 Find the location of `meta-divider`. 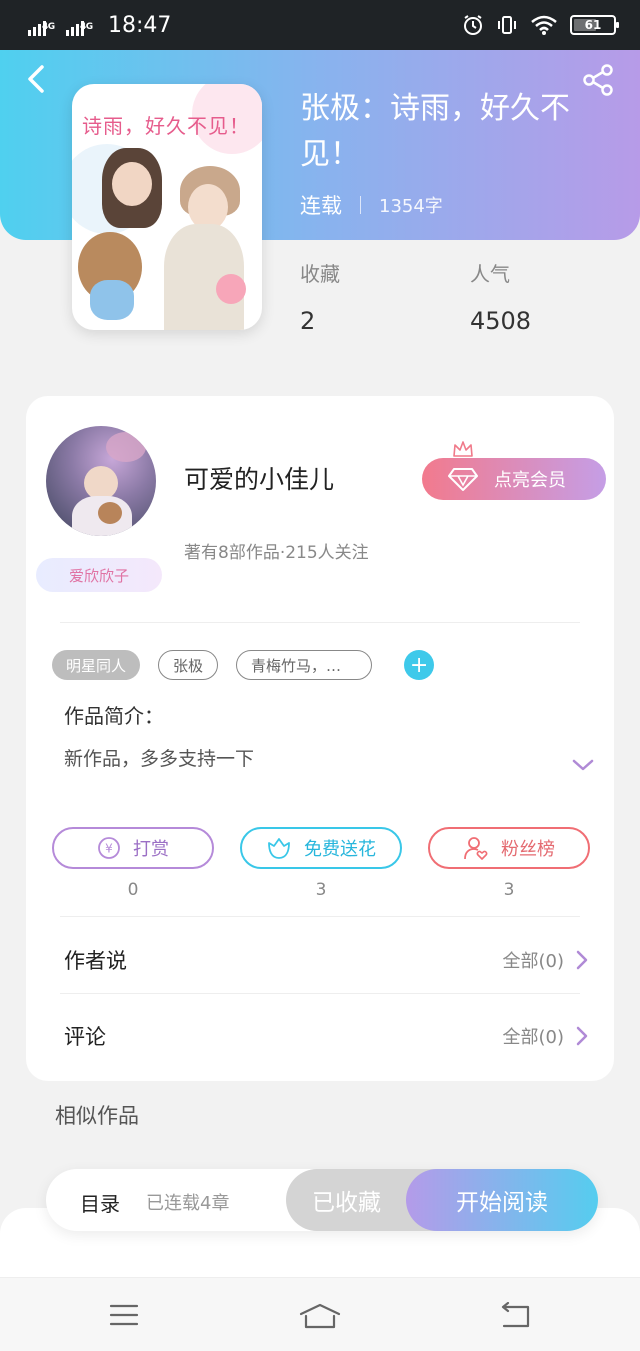

meta-divider is located at coordinates (360, 205).